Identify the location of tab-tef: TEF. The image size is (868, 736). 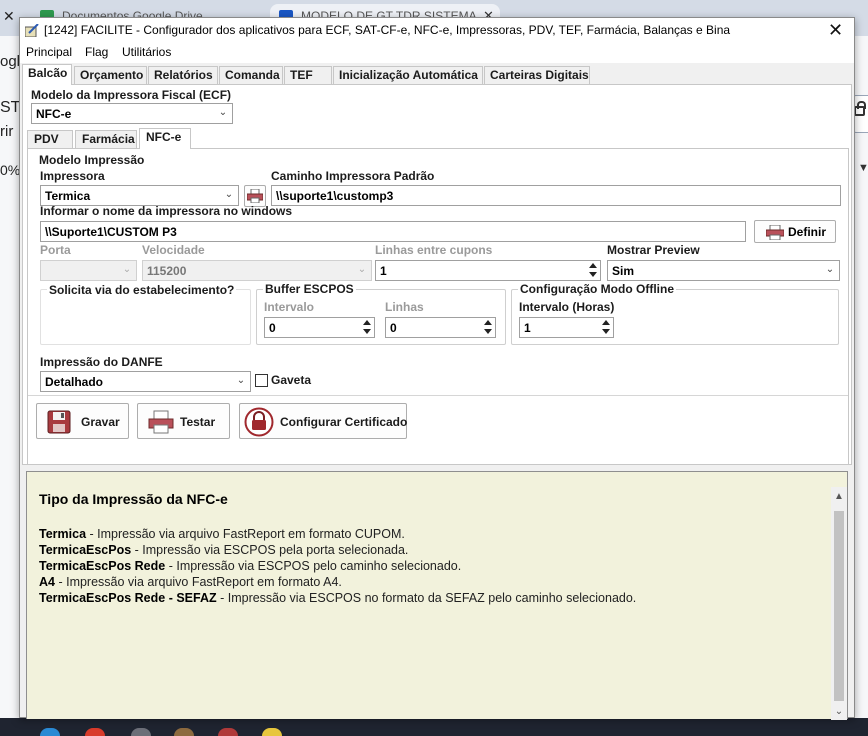
(308, 75).